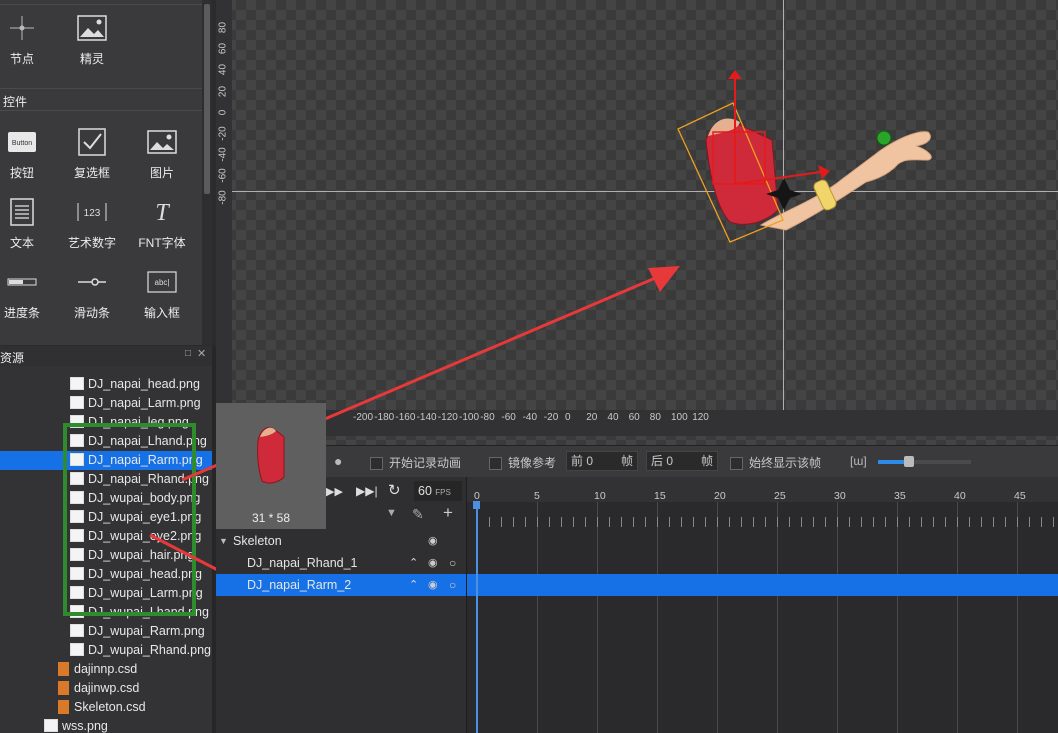 Image resolution: width=1058 pixels, height=733 pixels. I want to click on timeline-node-item: DJ_napai_Rarm_2 ⌃ ◉ ○, so click(341, 585).